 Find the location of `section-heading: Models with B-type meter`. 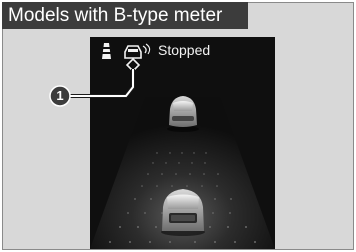

section-heading: Models with B-type meter is located at coordinates (125, 15).